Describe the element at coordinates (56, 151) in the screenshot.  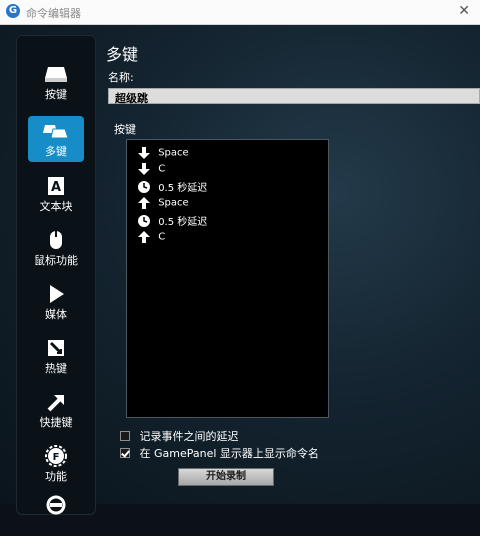
I see `sidebar-item-label: 多键` at that location.